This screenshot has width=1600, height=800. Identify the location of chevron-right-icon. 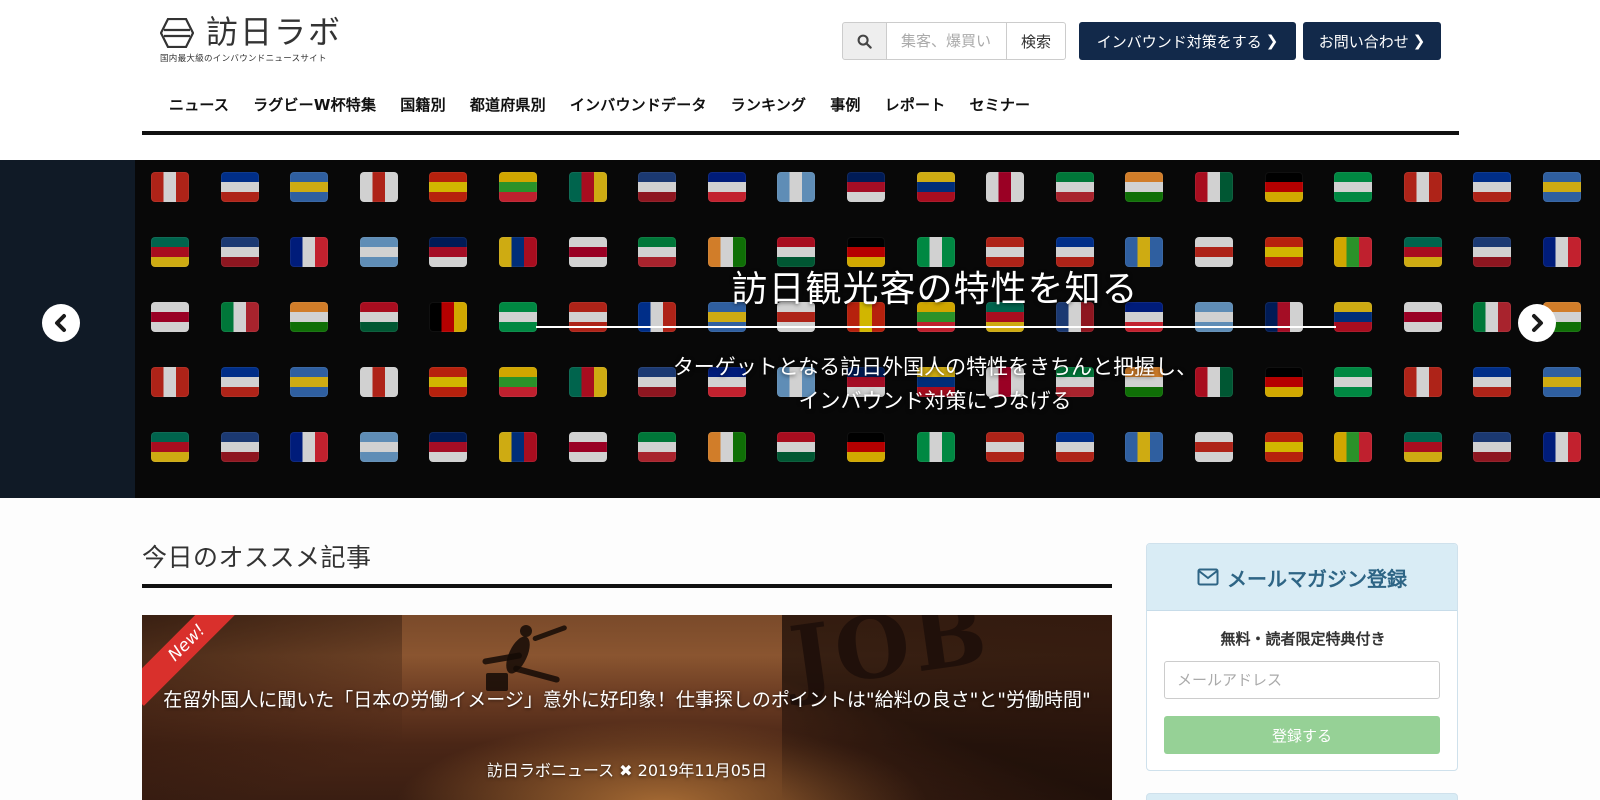
(1537, 323).